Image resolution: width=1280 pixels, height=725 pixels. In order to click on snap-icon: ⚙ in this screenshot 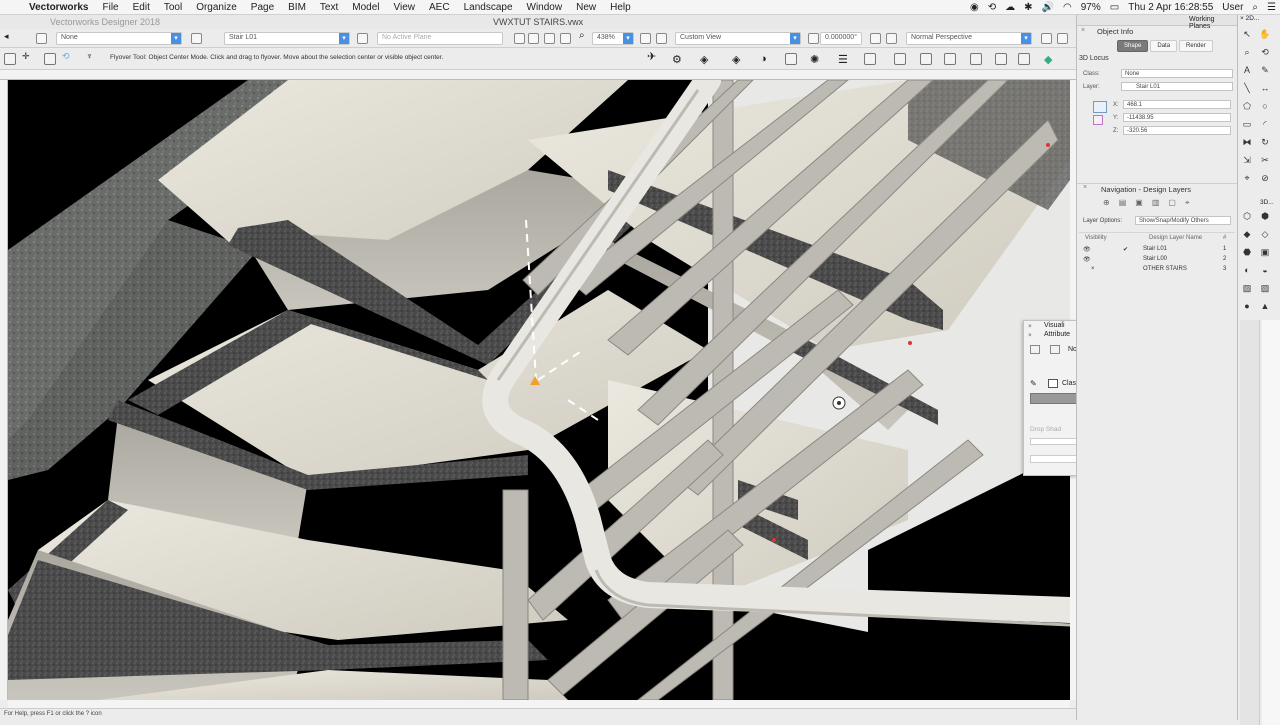, I will do `click(678, 59)`.